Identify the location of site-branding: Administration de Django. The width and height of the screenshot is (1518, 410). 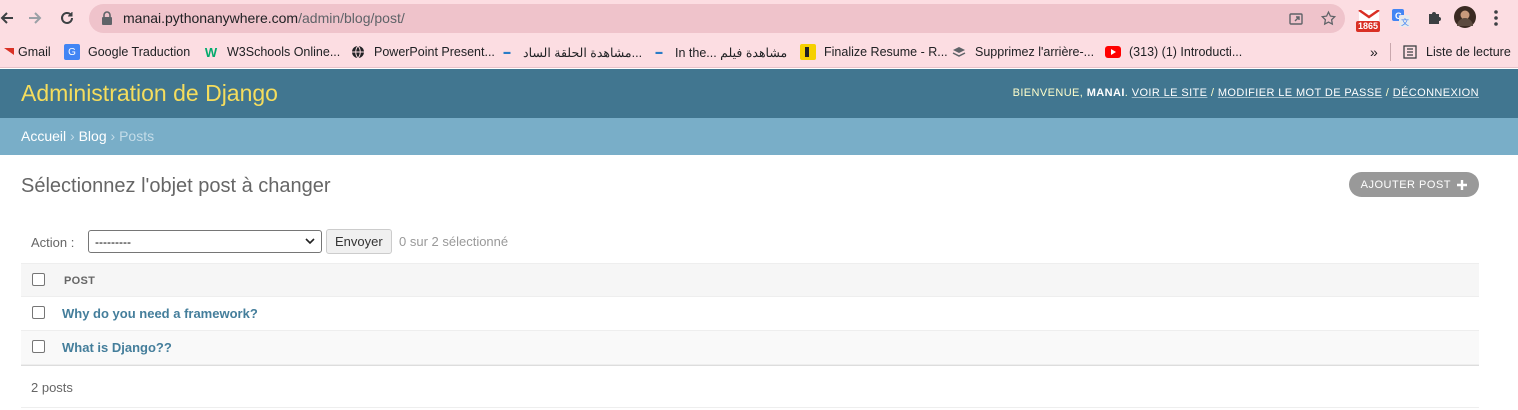
(149, 93).